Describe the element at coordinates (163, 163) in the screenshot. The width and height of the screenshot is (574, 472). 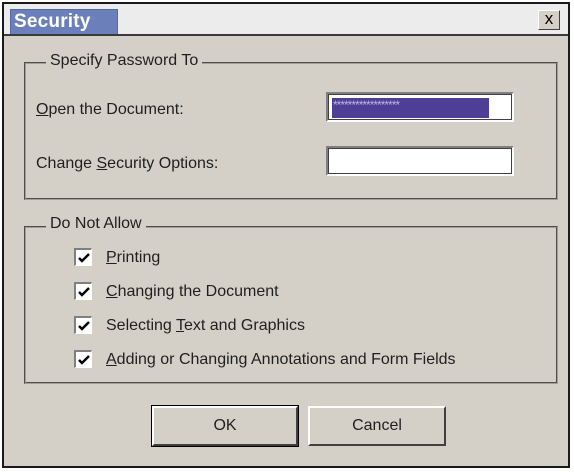
I see `change-security-label-suffix: ecurity Options:` at that location.